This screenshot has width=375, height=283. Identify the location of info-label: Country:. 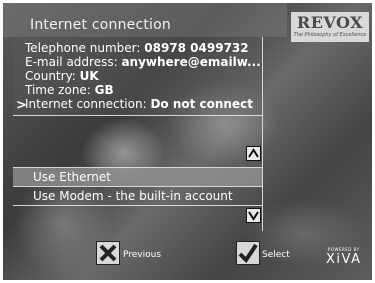
(52, 76).